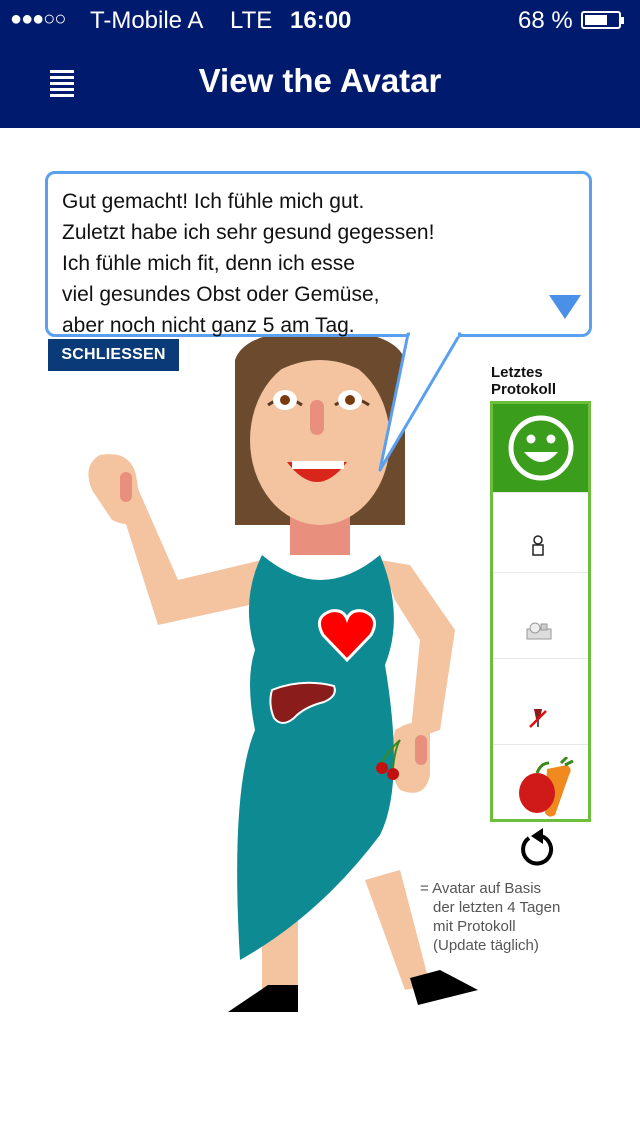 The image size is (640, 1136). Describe the element at coordinates (115, 489) in the screenshot. I see `avatar-hand-left` at that location.